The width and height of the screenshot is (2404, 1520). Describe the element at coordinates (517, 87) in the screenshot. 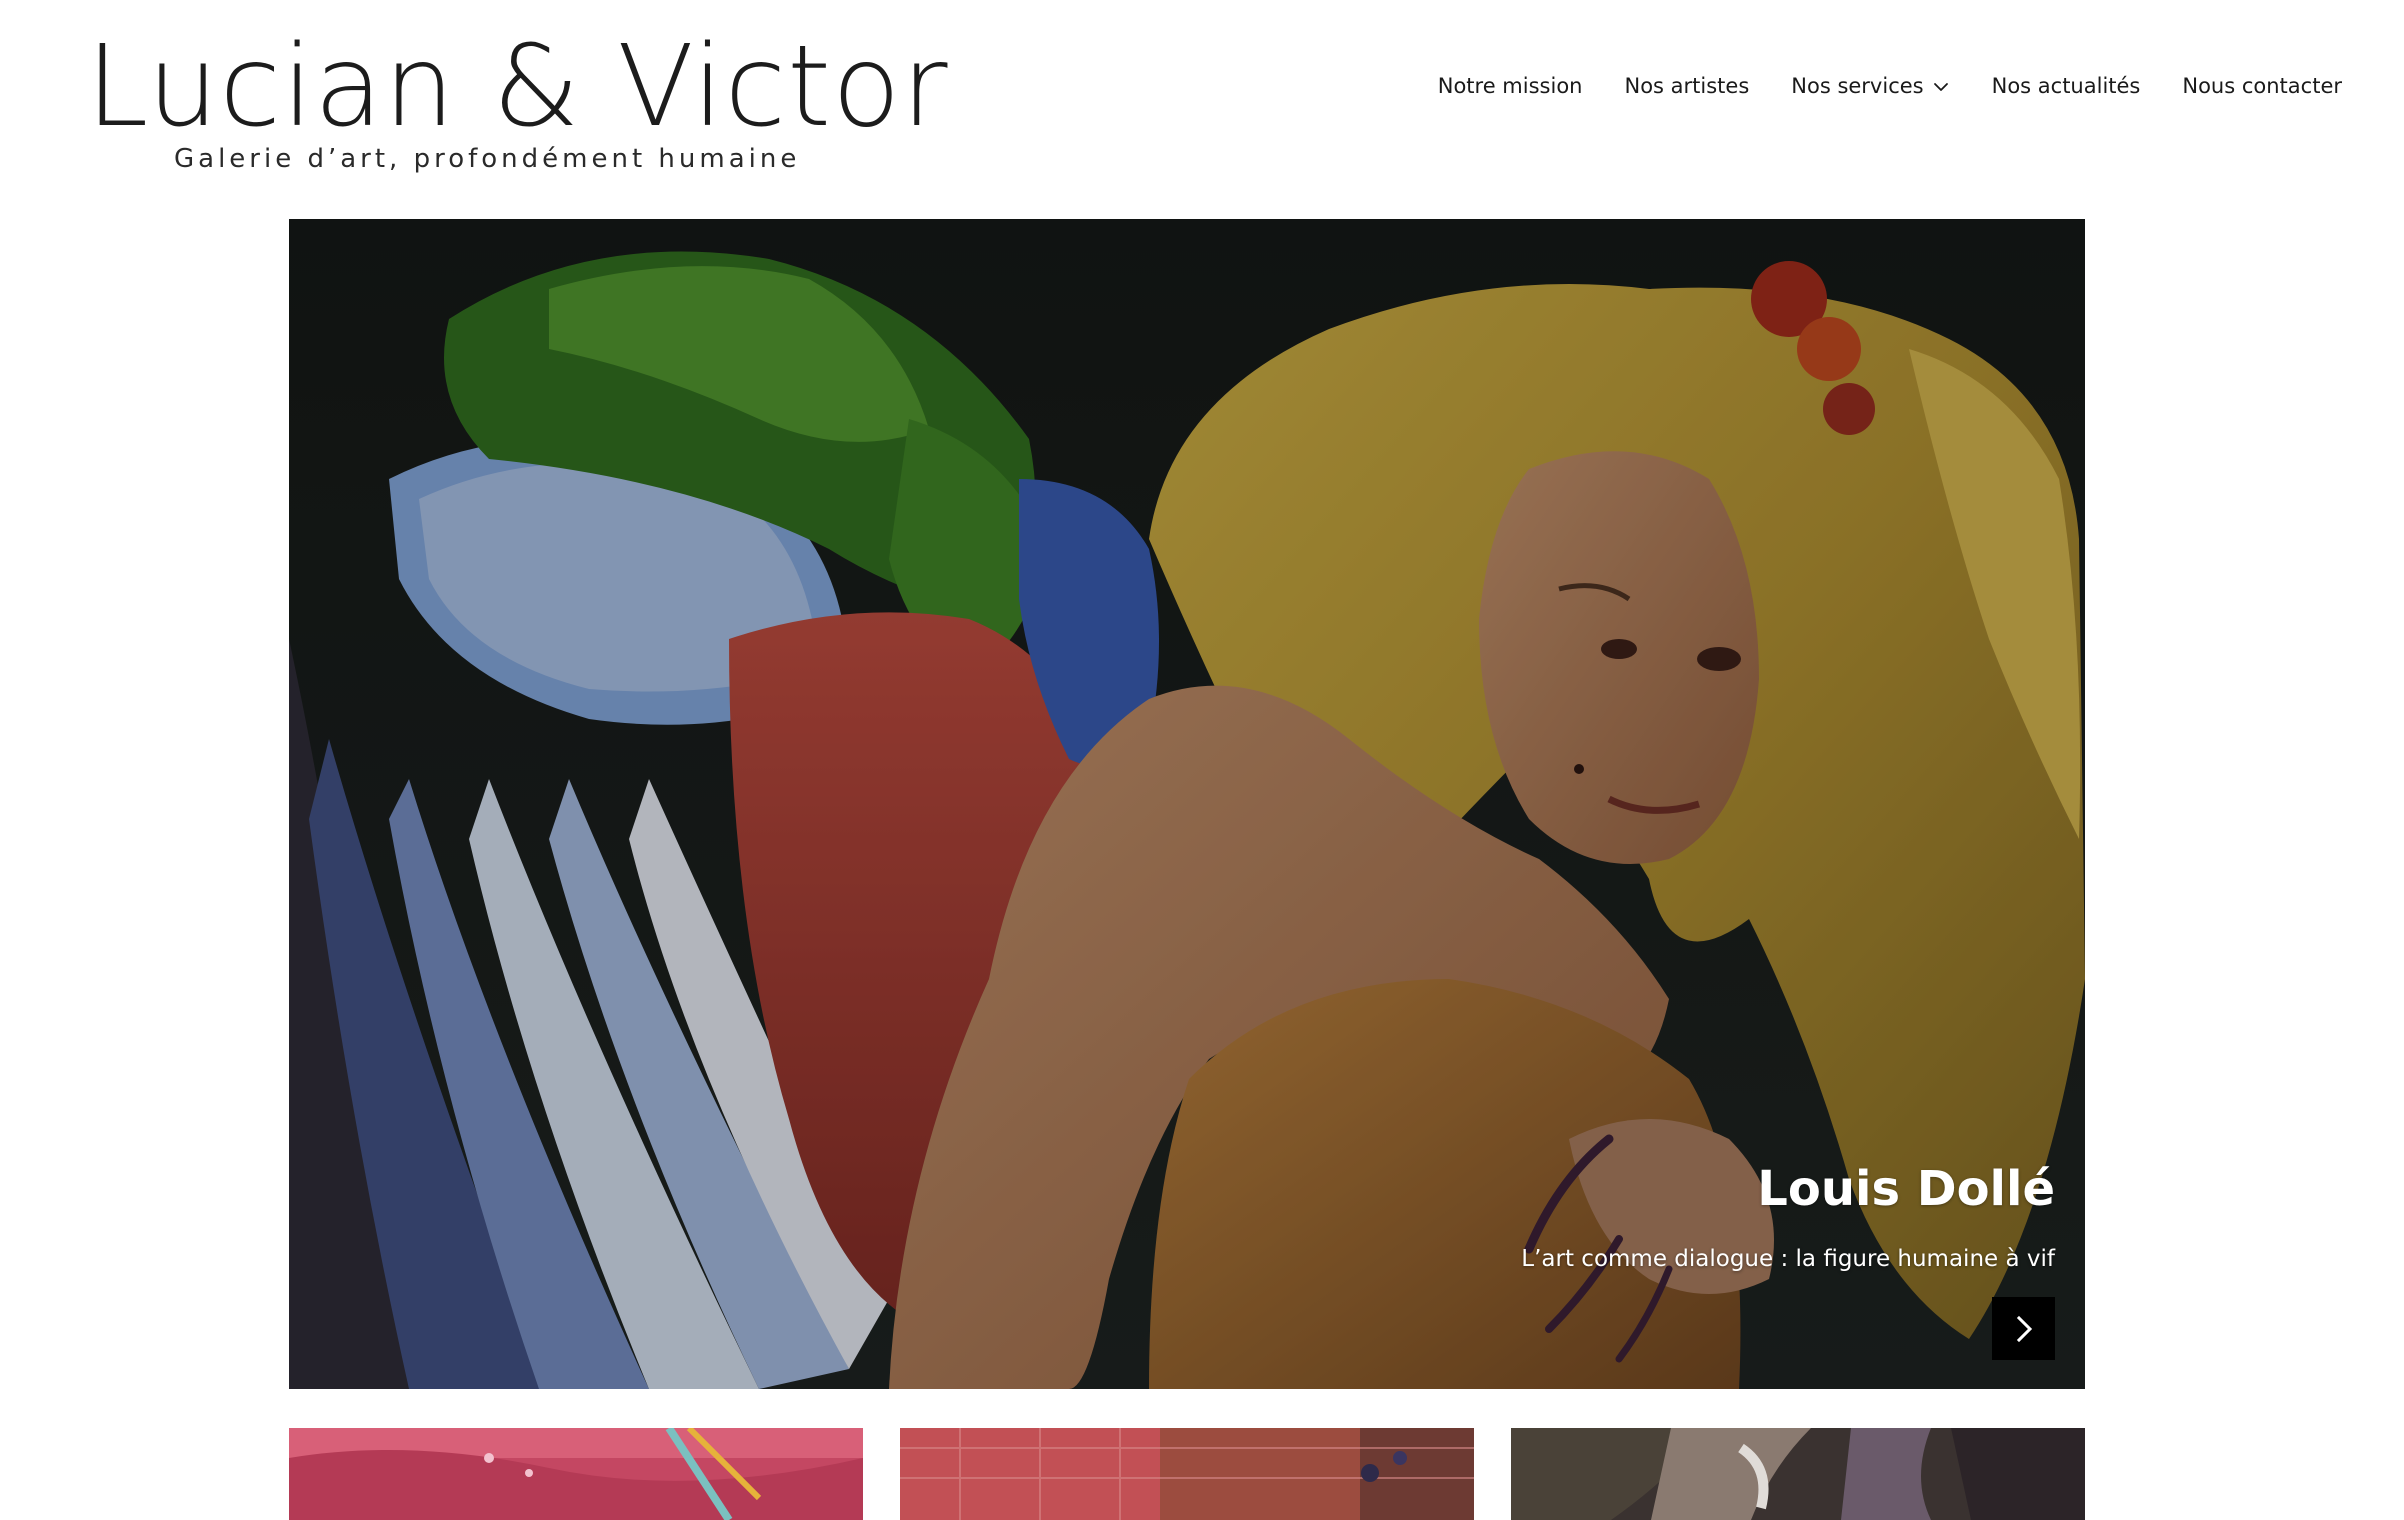

I see `logo-title: Lucian & Victor` at that location.